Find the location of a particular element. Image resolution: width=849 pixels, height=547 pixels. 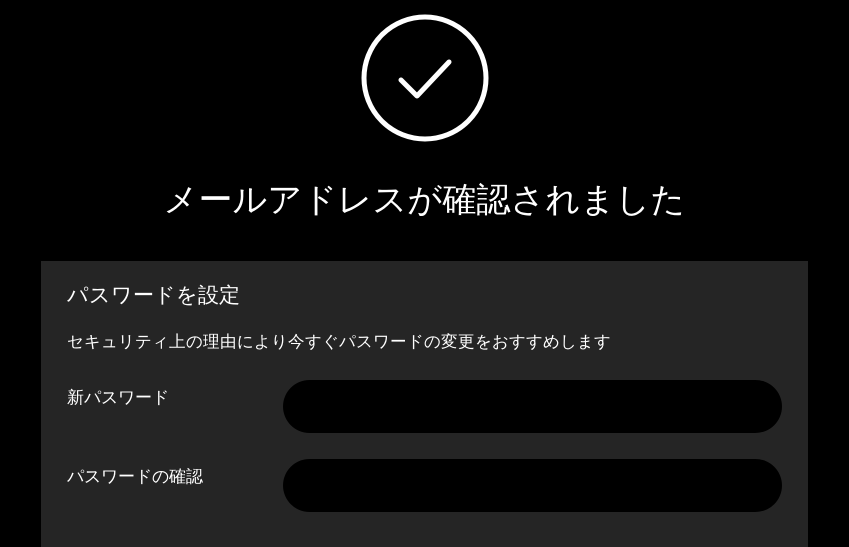

panel-description: セキュリティ上の理由により今すぐパスワードの変更をおすすめします is located at coordinates (339, 341).